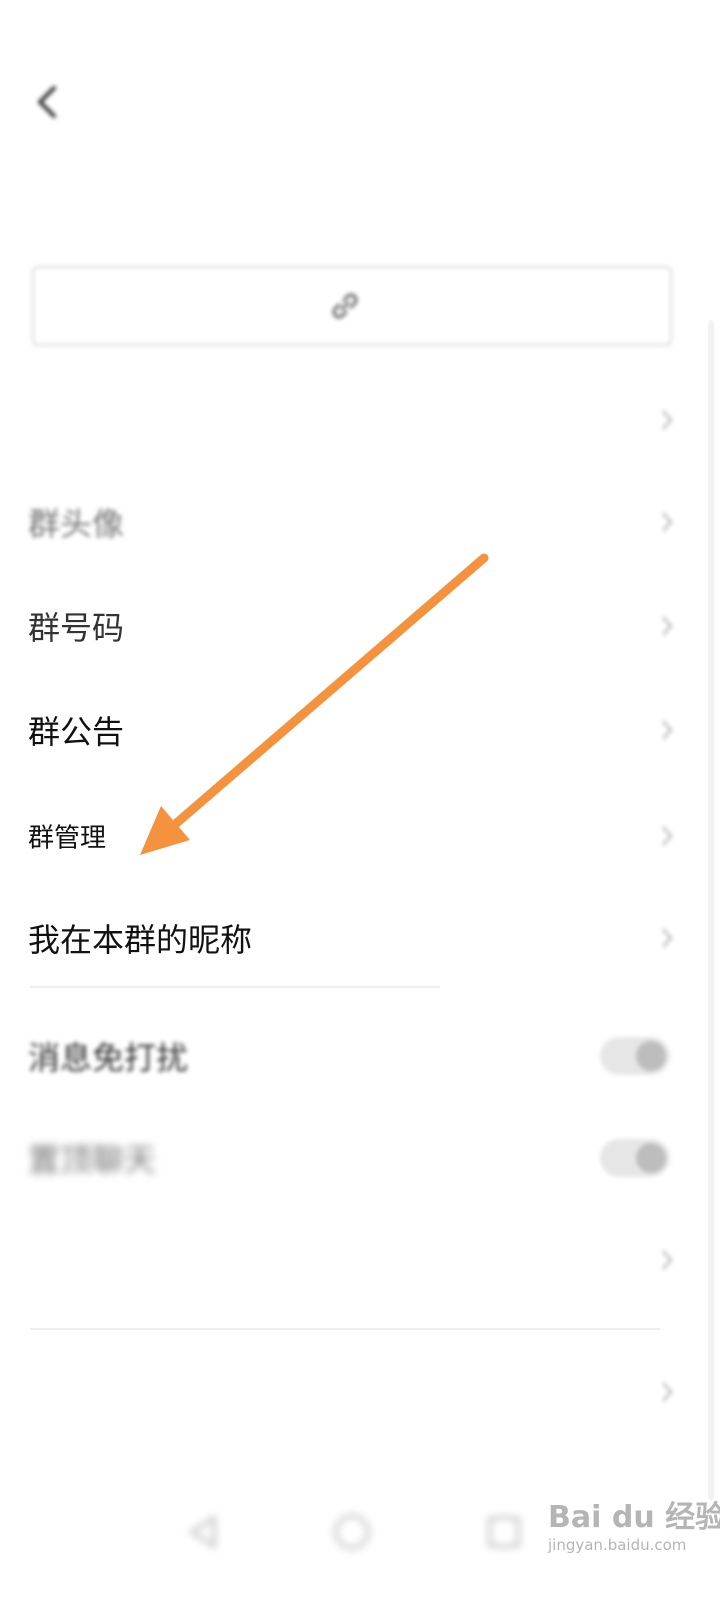 This screenshot has width=720, height=1600. What do you see at coordinates (360, 1260) in the screenshot?
I see `row-report` at bounding box center [360, 1260].